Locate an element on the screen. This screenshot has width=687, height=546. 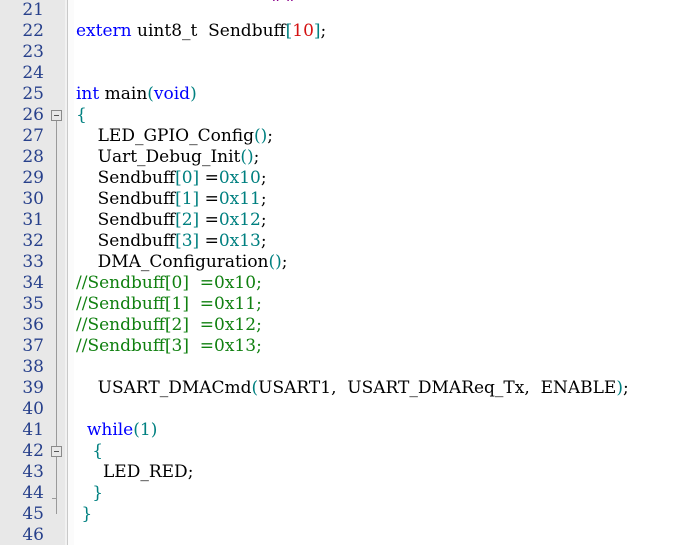
code-token: LED_GPIO_Config is located at coordinates (165, 136).